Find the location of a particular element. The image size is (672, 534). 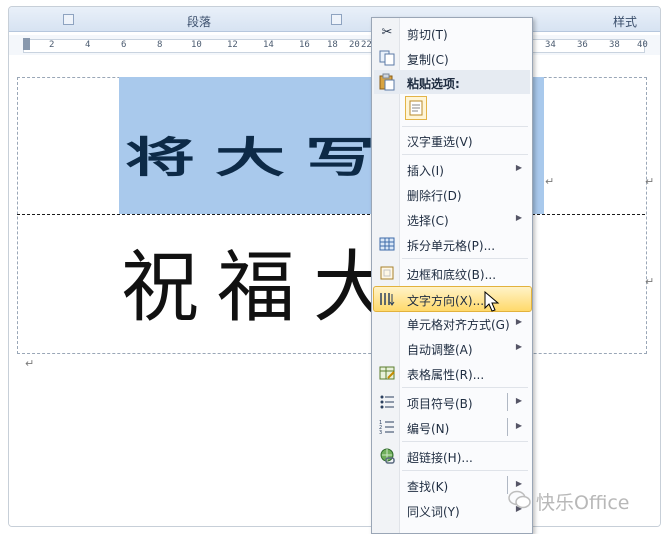

paragraph-mark-icon: ↵ is located at coordinates (30, 363).